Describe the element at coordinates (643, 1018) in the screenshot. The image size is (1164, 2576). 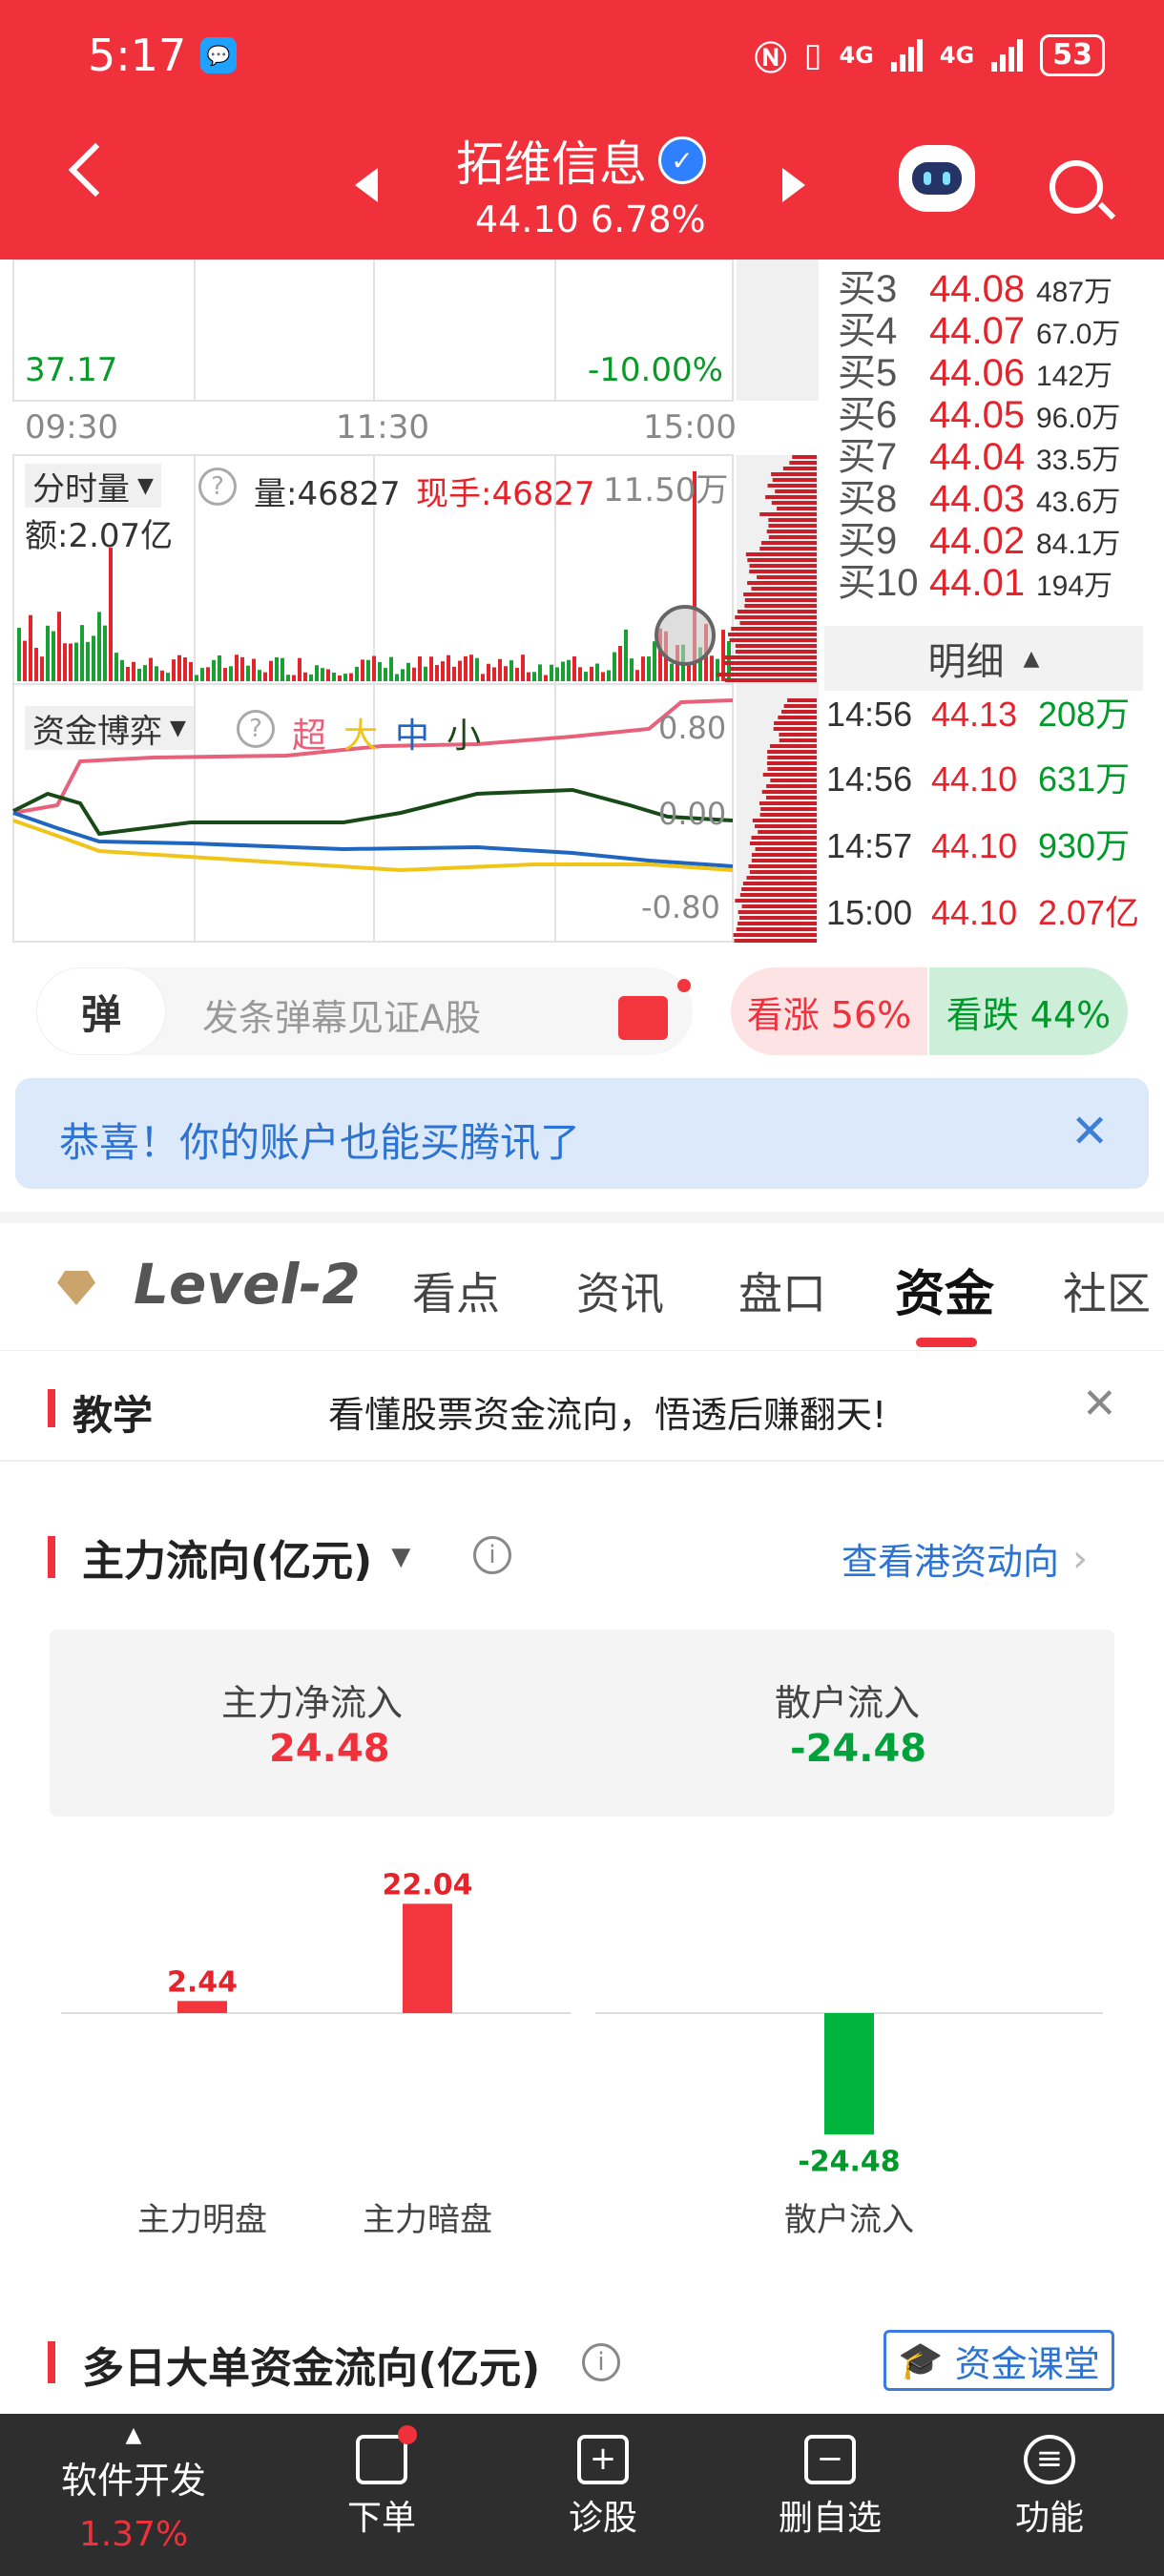
I see `gift-icon` at that location.